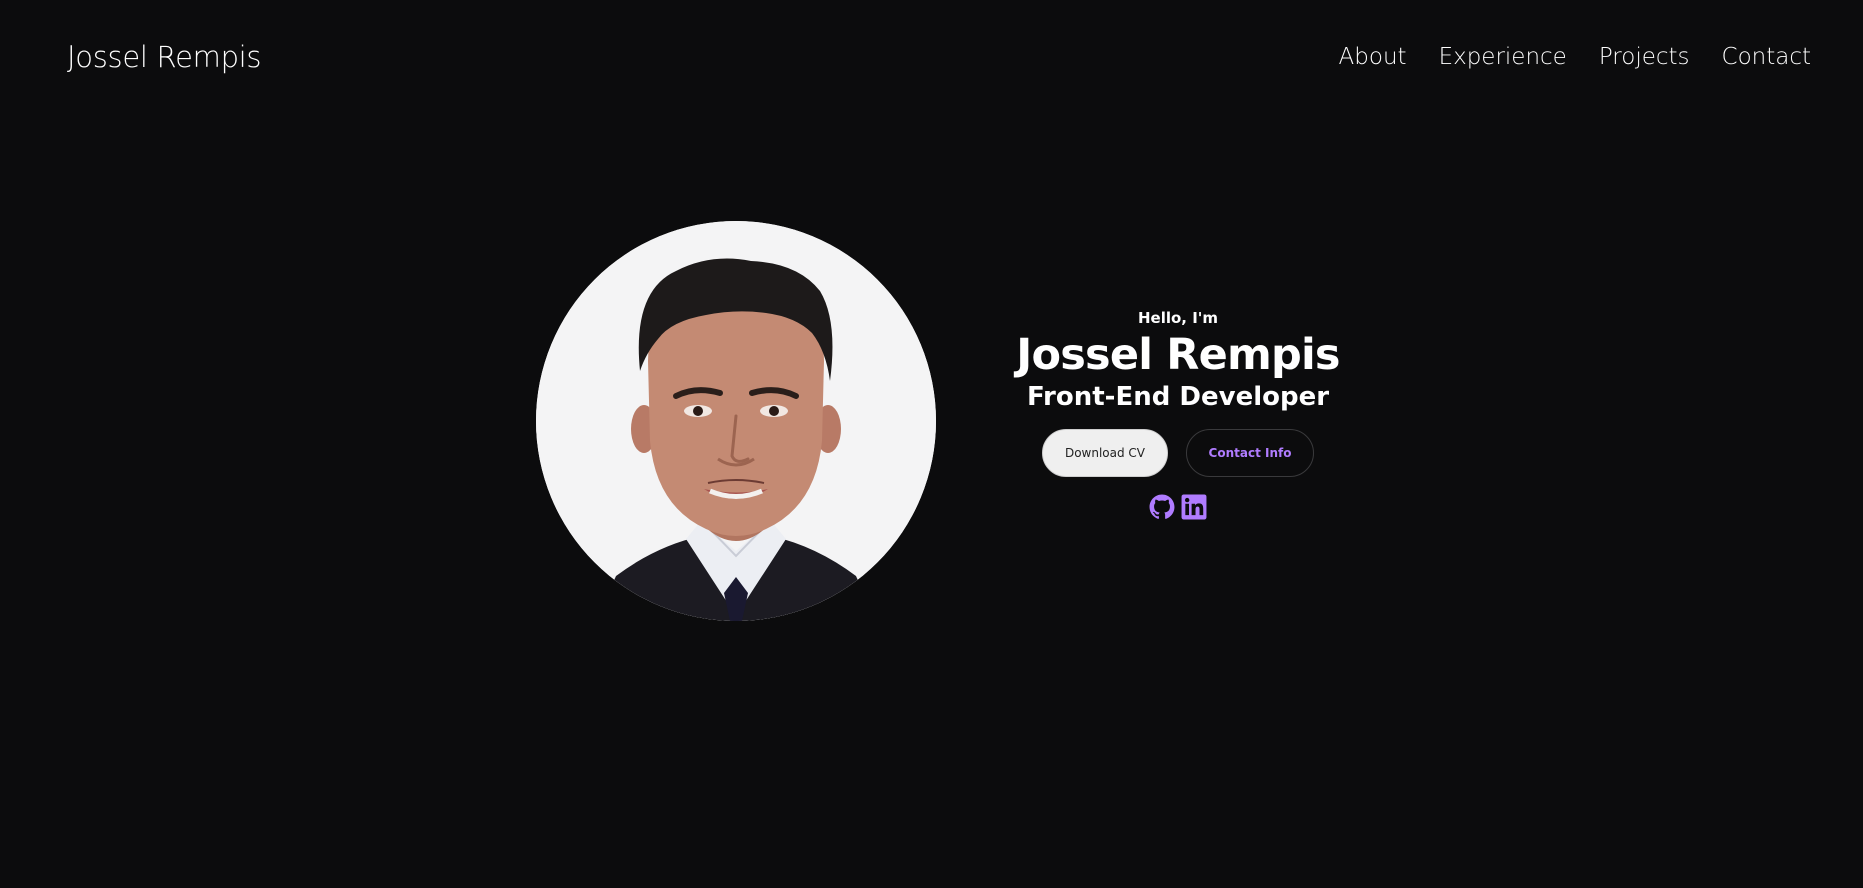 The width and height of the screenshot is (1863, 888). What do you see at coordinates (1250, 453) in the screenshot?
I see `contact-info-button: Contact Info` at bounding box center [1250, 453].